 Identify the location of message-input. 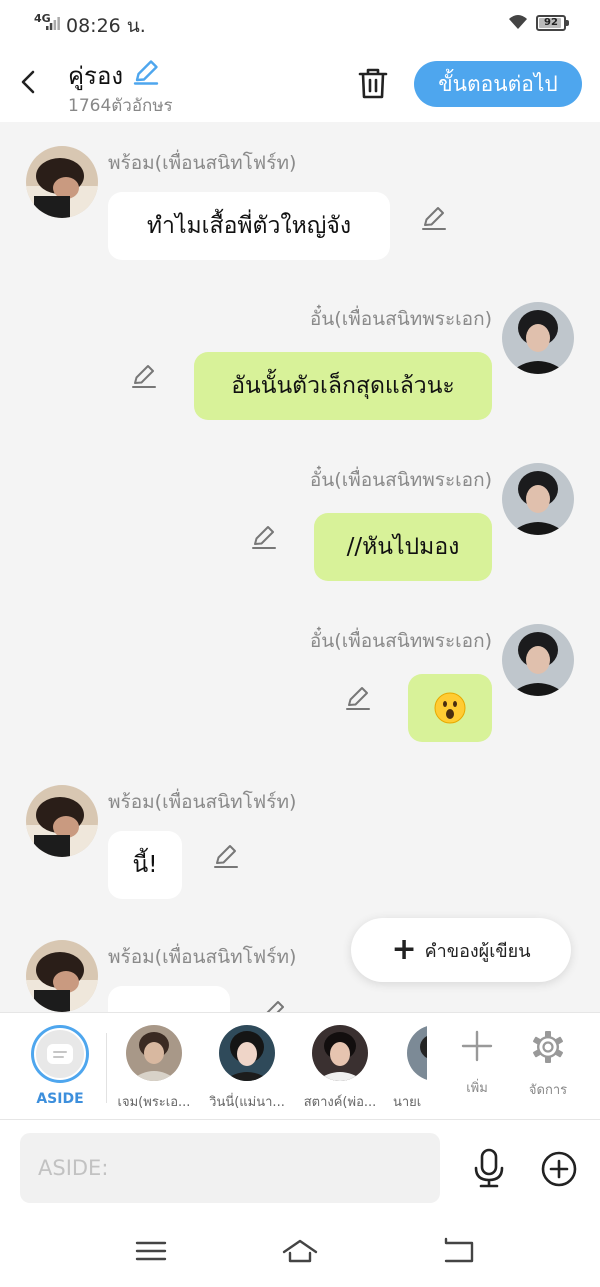
(230, 1168).